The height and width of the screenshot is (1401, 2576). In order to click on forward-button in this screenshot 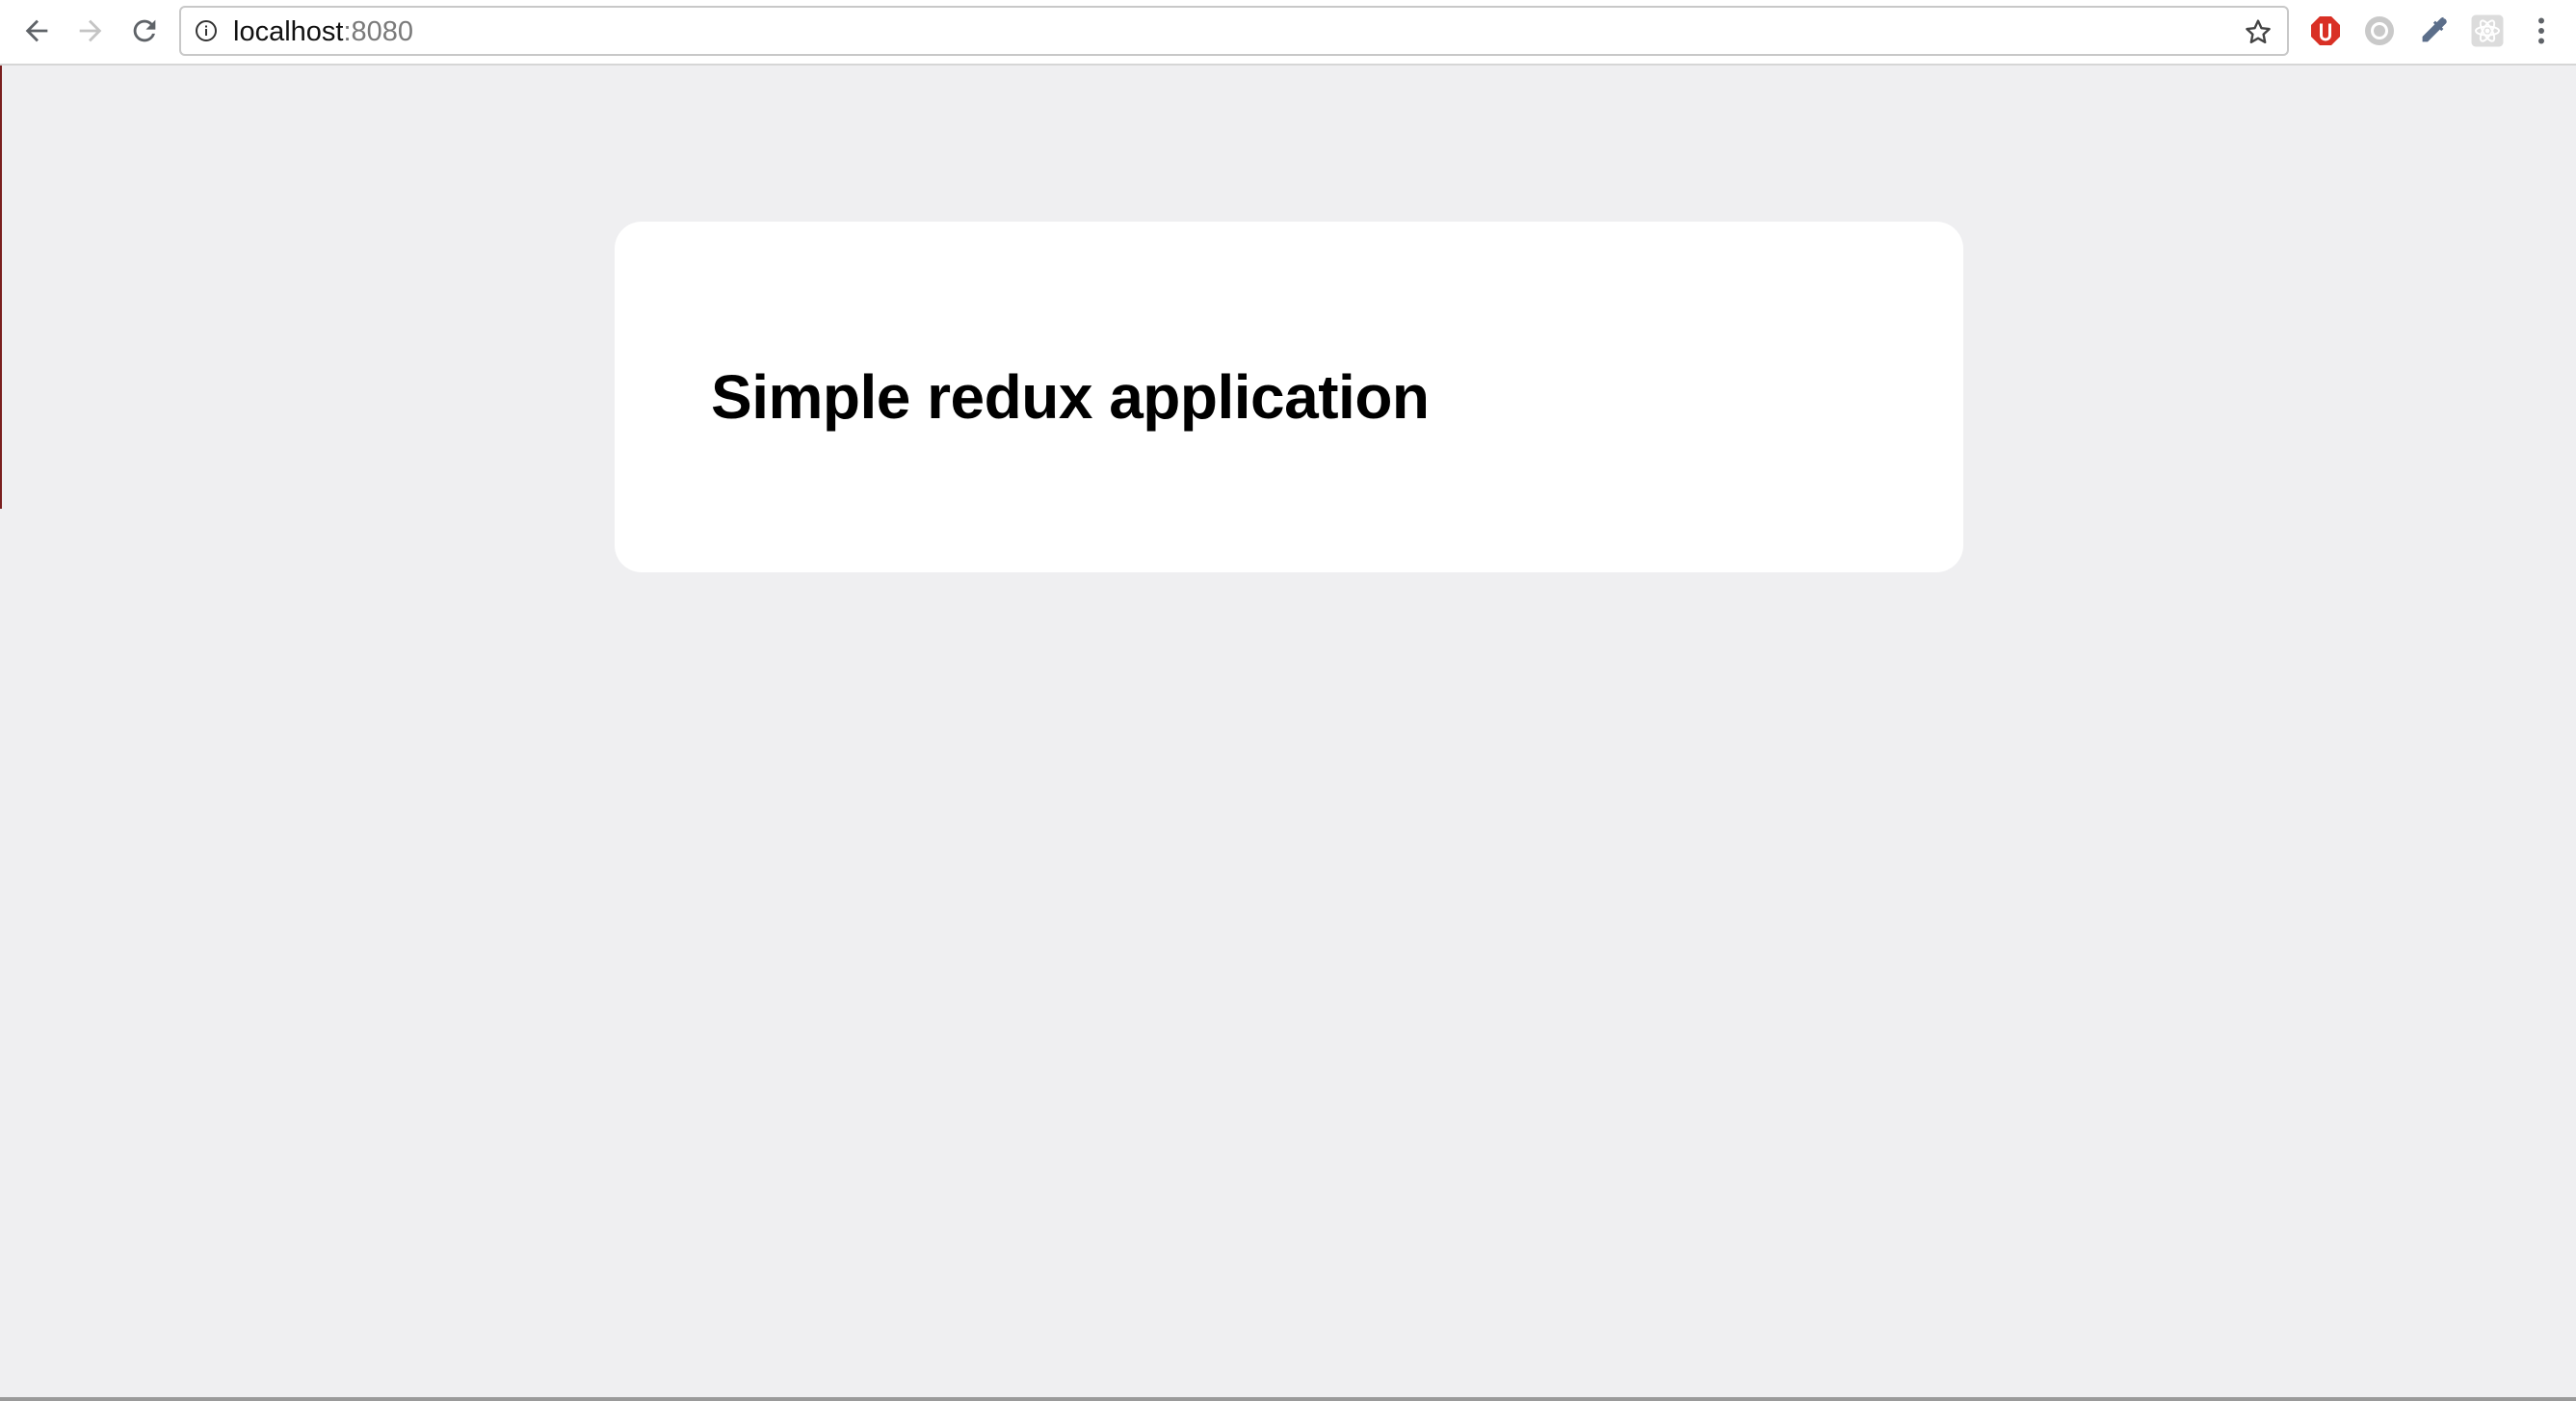, I will do `click(91, 31)`.